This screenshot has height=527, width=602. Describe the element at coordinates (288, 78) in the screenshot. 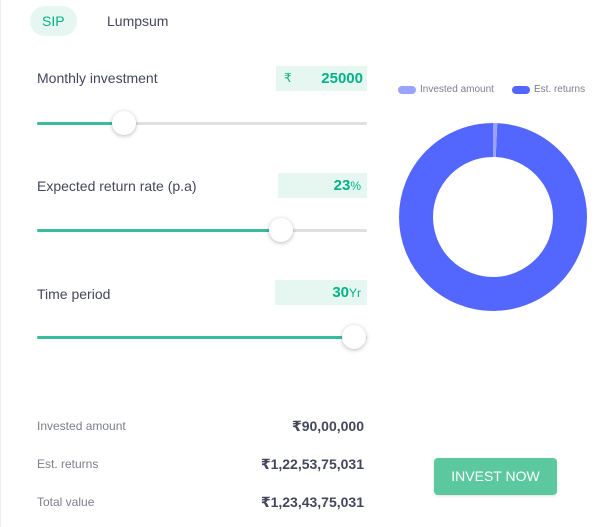

I see `rupee-icon: ₹` at that location.